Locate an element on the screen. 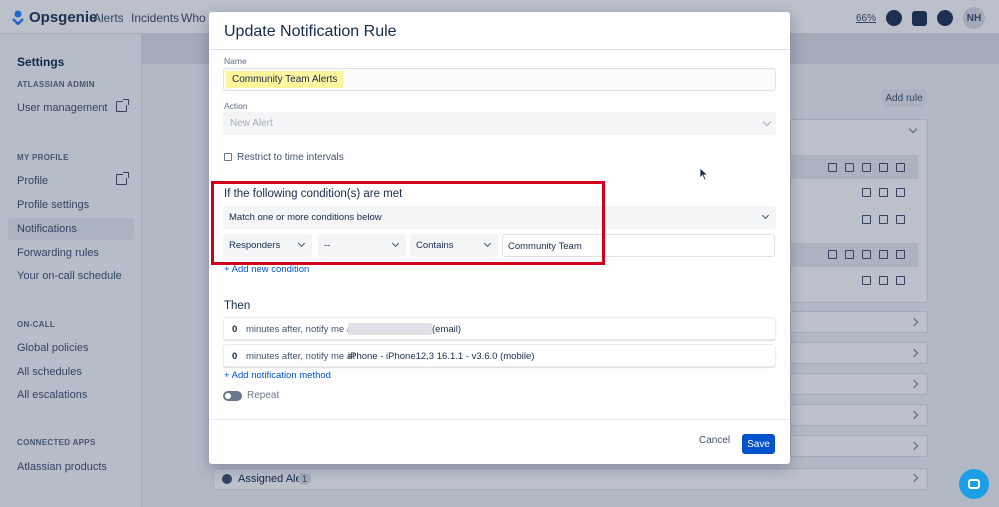 This screenshot has width=999, height=507. name-input: Community Team Alerts is located at coordinates (499, 79).